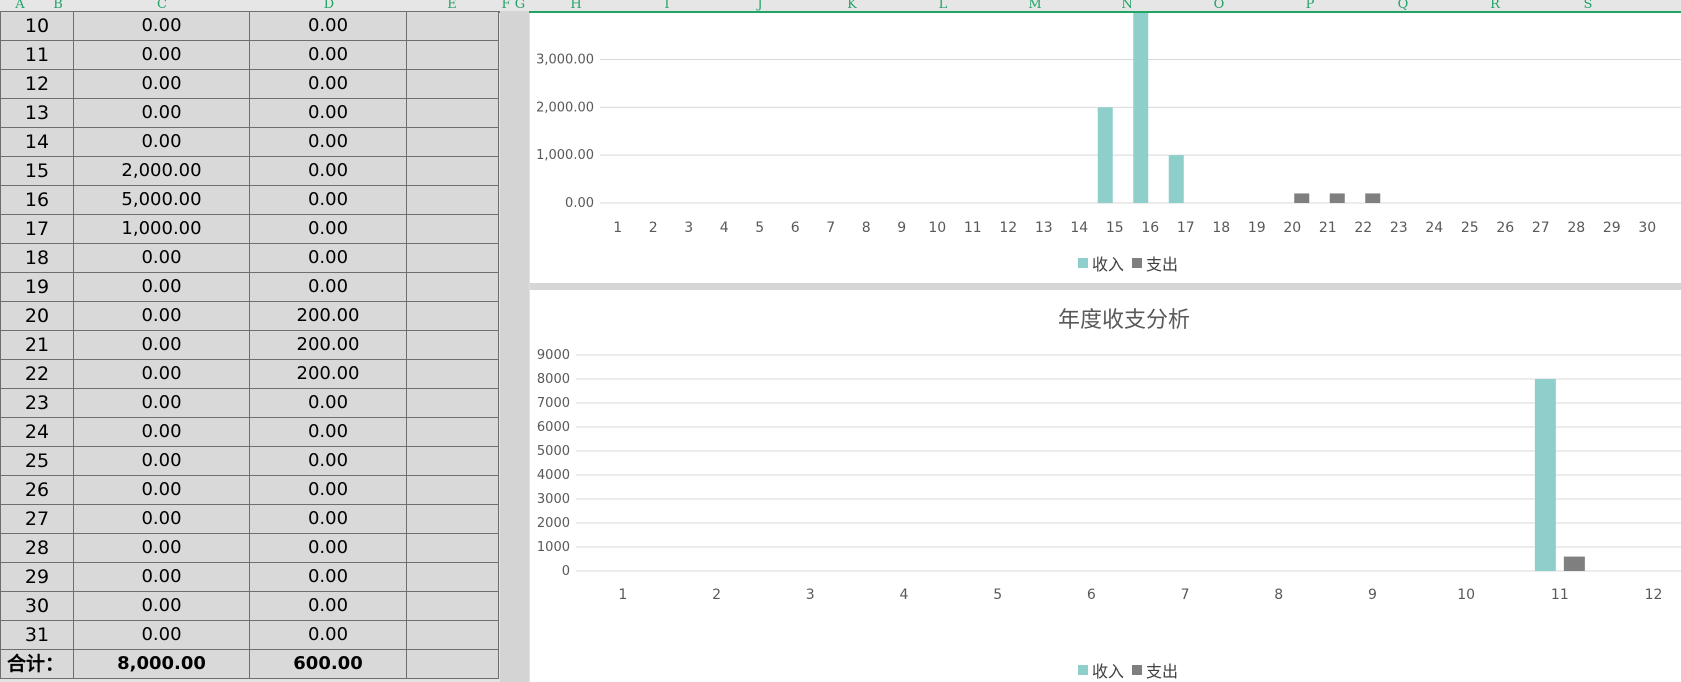 The image size is (1681, 682). I want to click on column-header-l: L, so click(943, 5).